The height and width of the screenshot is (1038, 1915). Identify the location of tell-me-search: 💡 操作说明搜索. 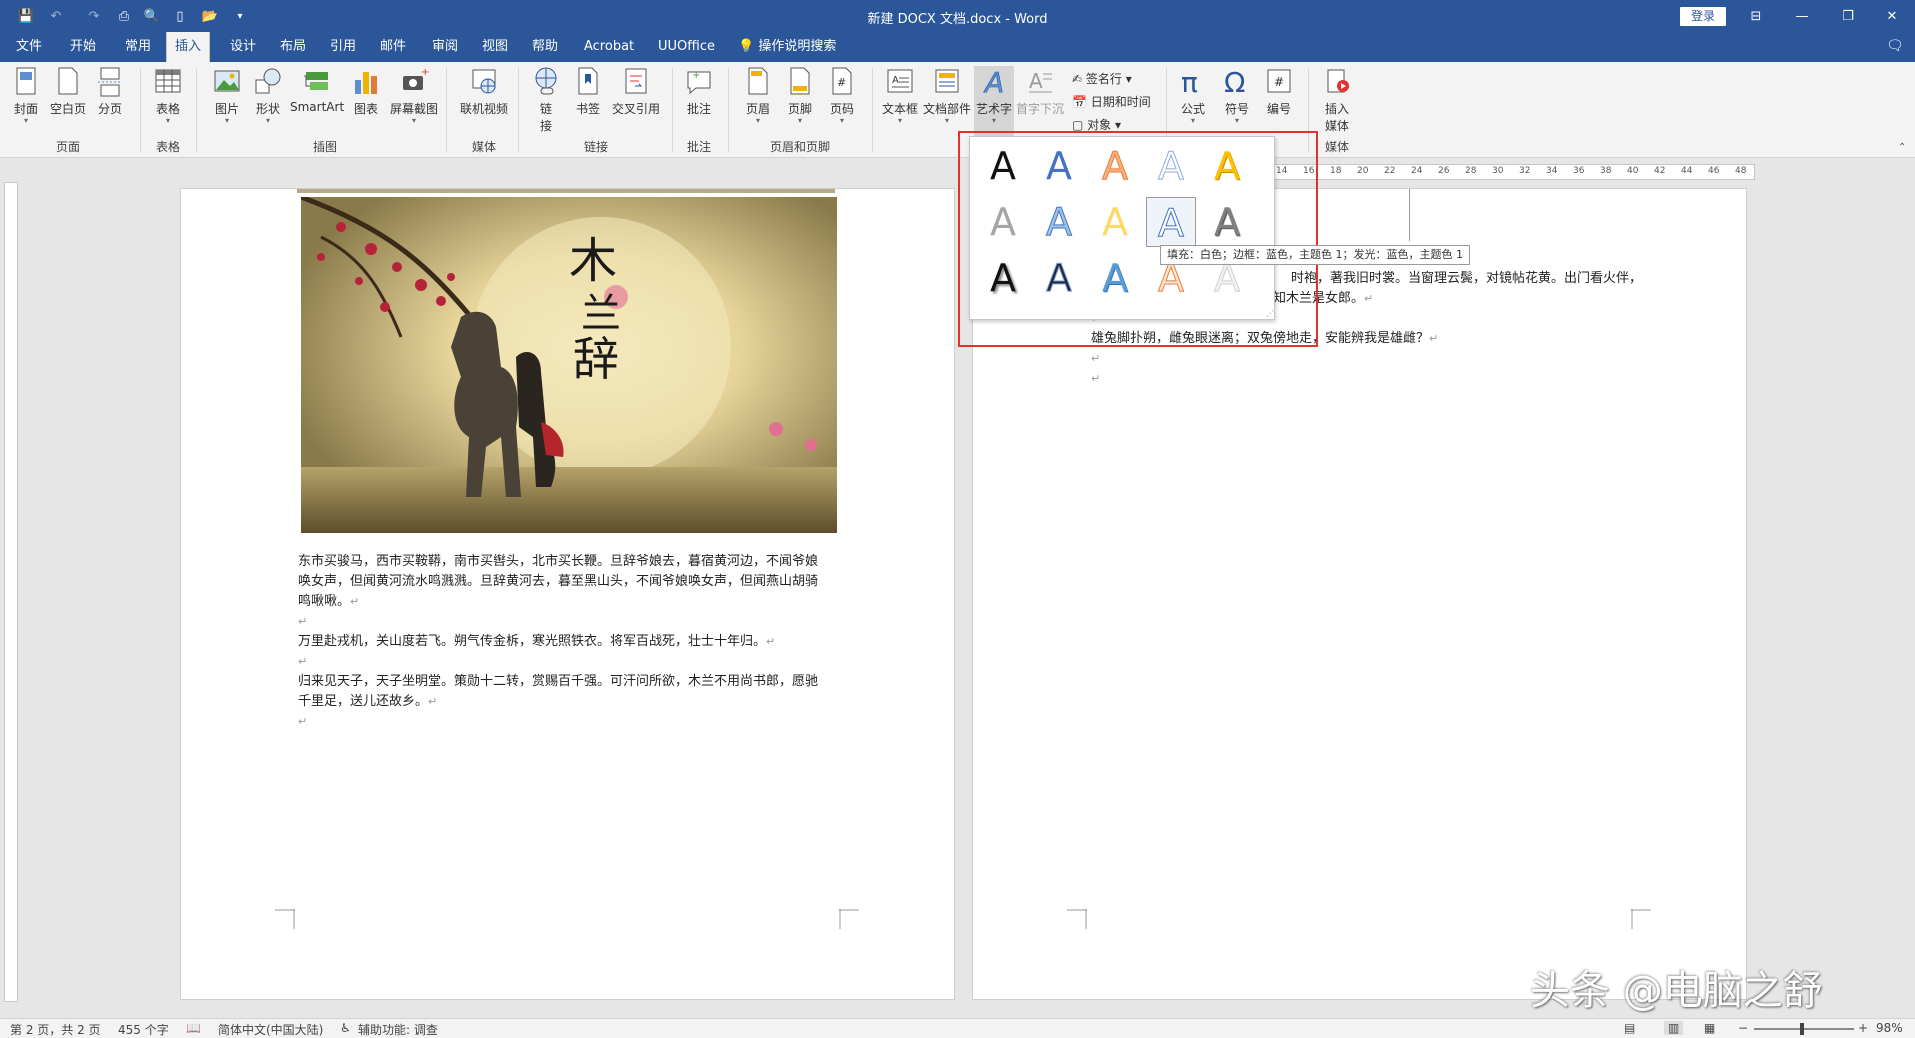
(787, 47).